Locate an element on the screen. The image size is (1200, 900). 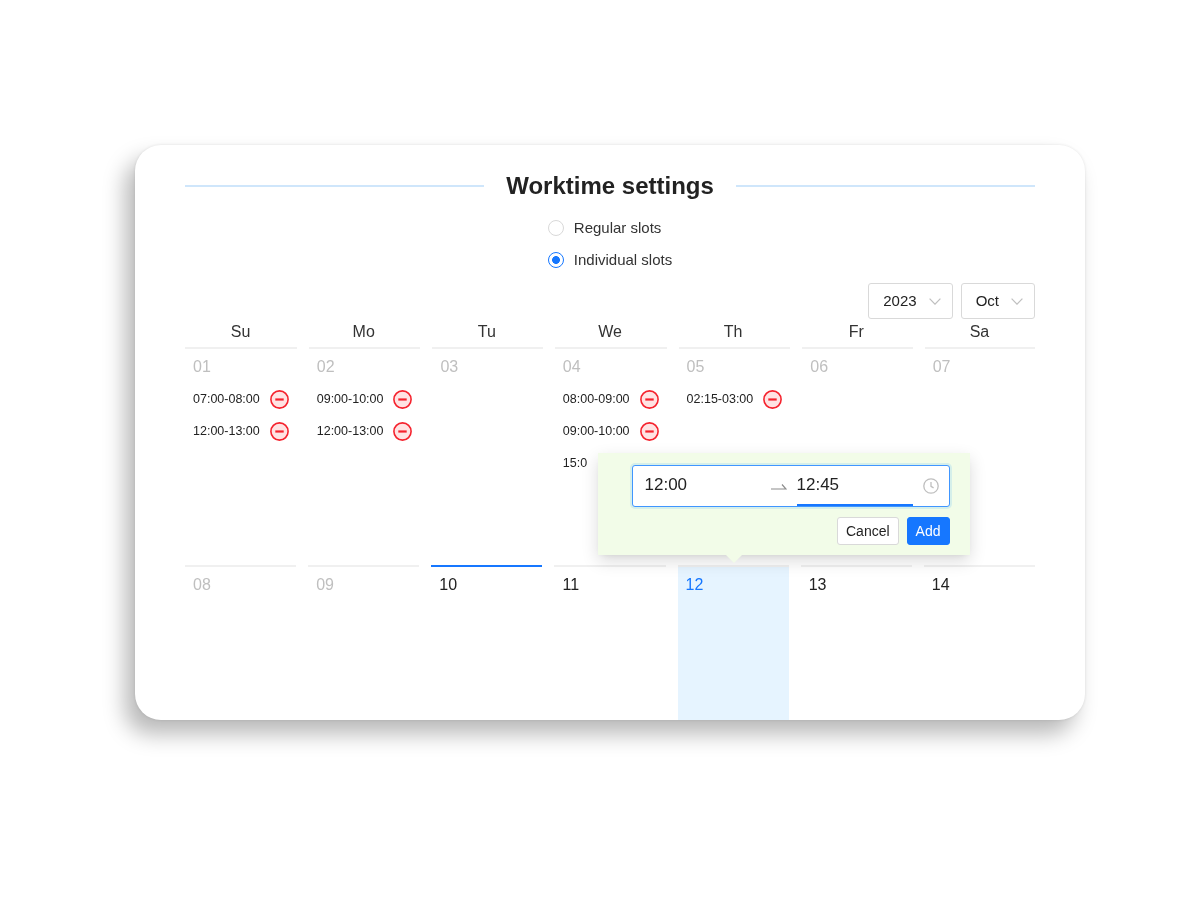
date-number: 11 is located at coordinates (571, 585).